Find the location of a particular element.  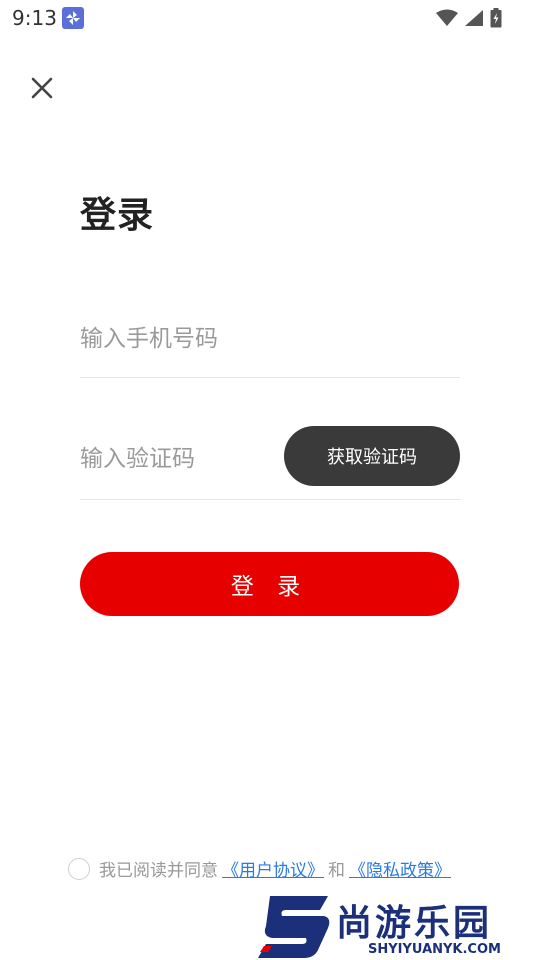

phone-field is located at coordinates (270, 347).